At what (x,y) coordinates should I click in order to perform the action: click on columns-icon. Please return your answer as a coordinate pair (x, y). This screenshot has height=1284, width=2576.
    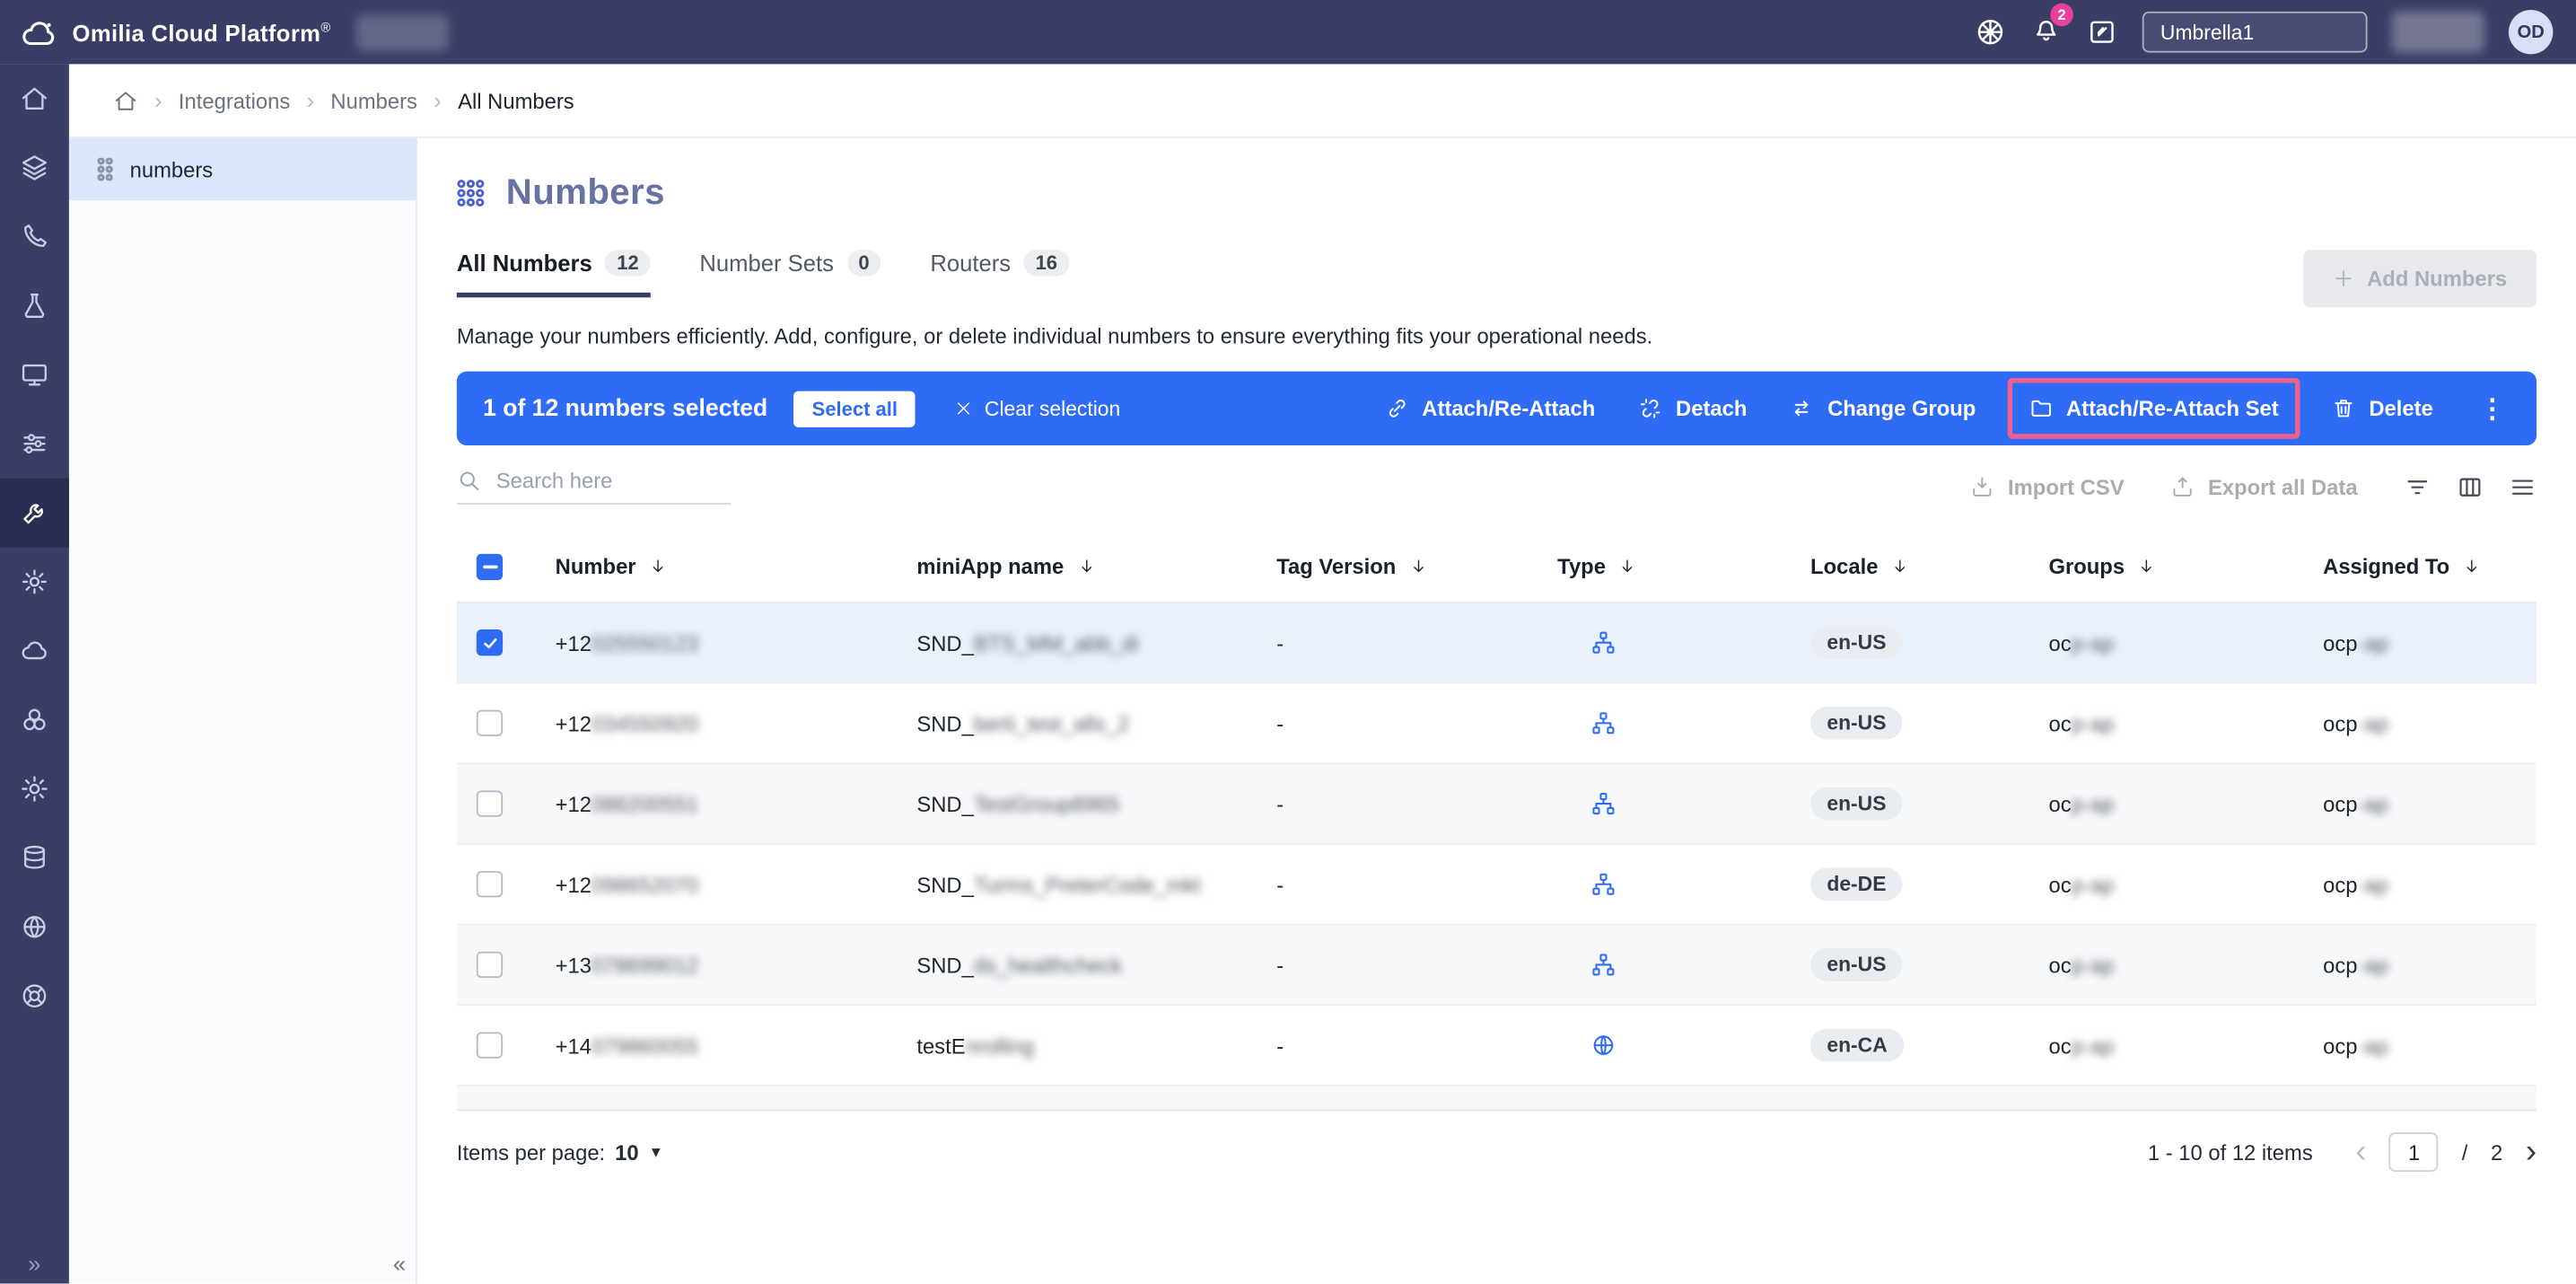
    Looking at the image, I should click on (2470, 486).